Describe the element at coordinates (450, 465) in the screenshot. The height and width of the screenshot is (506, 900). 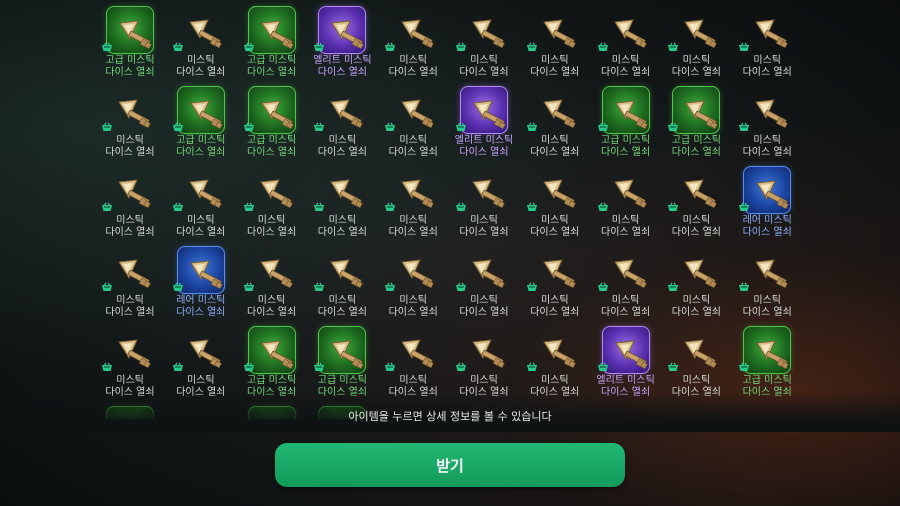
I see `receive-button: 받기` at that location.